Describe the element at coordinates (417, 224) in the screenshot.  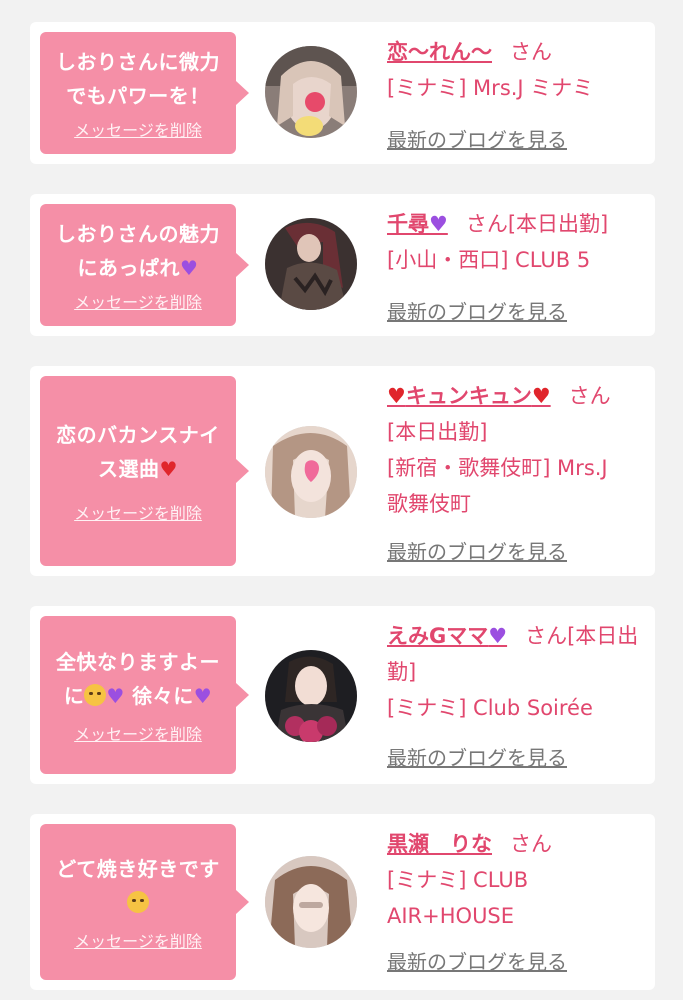
I see `sender-name-link: 千尋♥` at that location.